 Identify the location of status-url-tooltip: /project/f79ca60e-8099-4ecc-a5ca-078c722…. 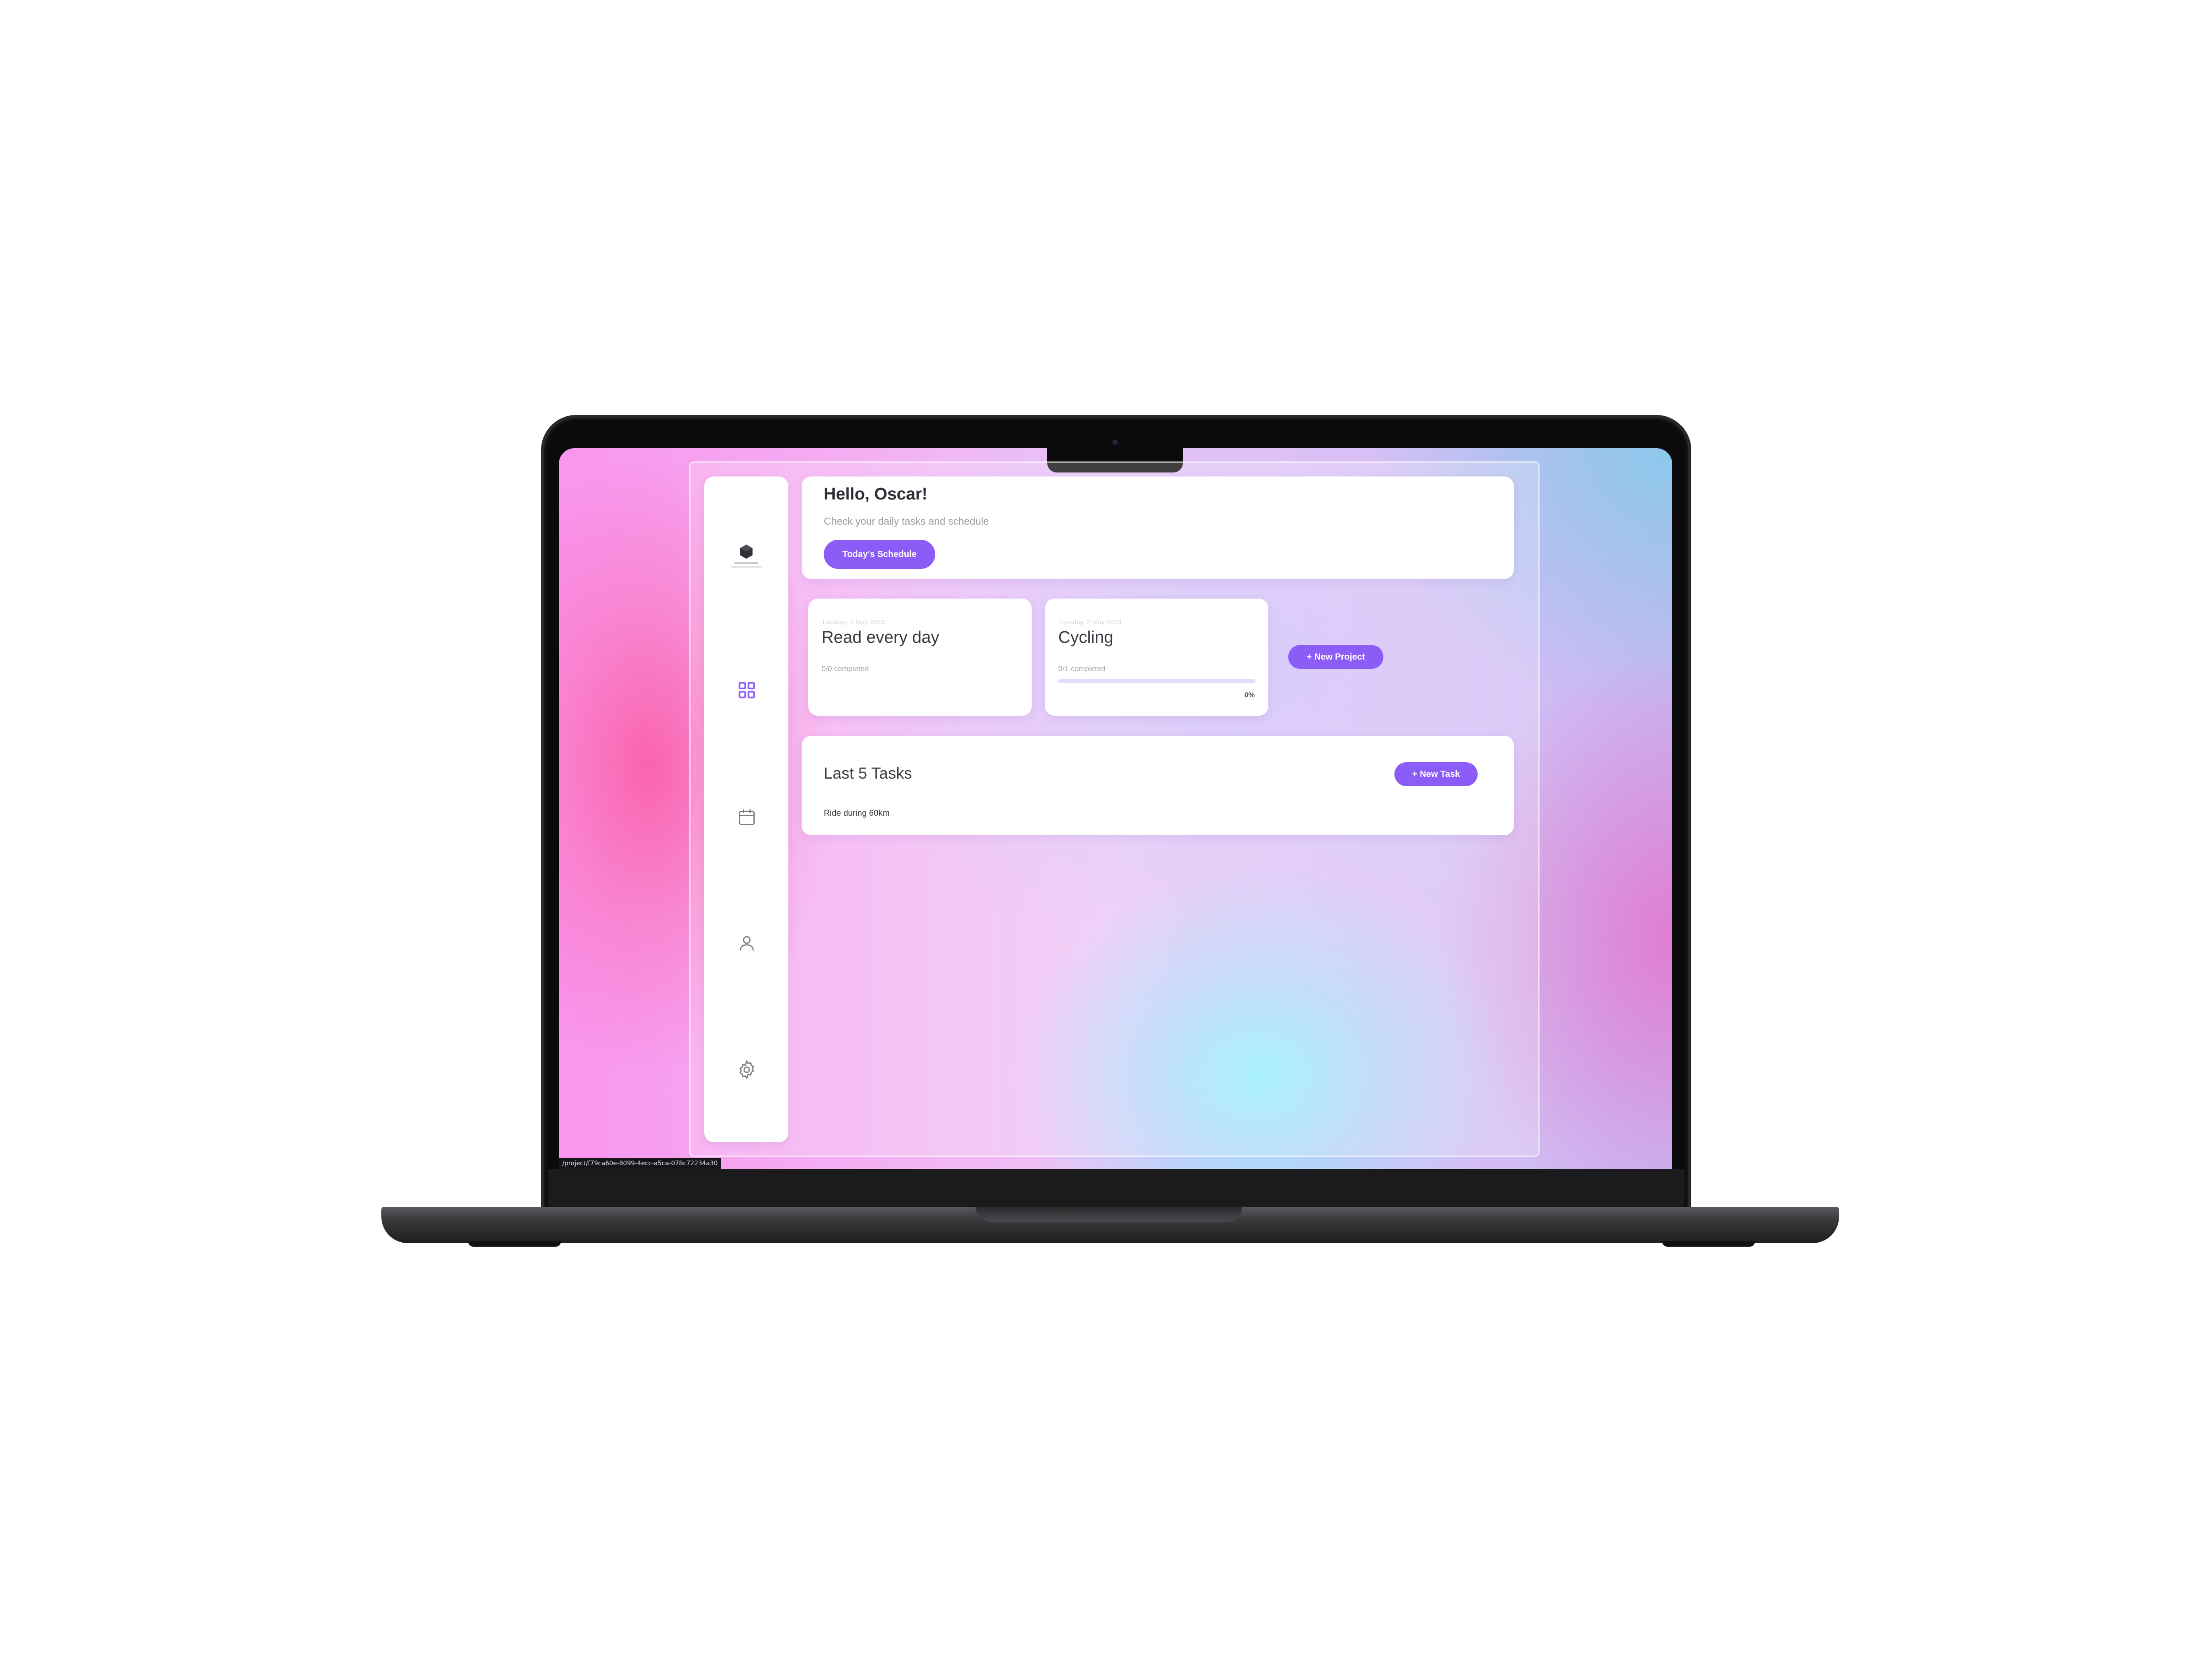
(641, 1163).